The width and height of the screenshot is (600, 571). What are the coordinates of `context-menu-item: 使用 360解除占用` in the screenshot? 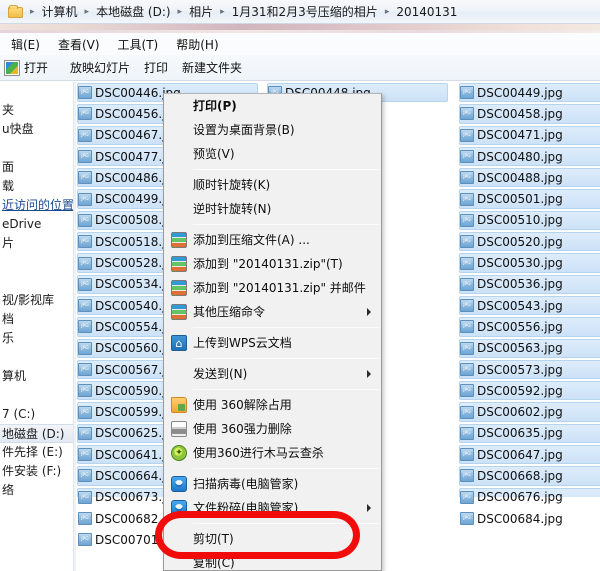 It's located at (272, 405).